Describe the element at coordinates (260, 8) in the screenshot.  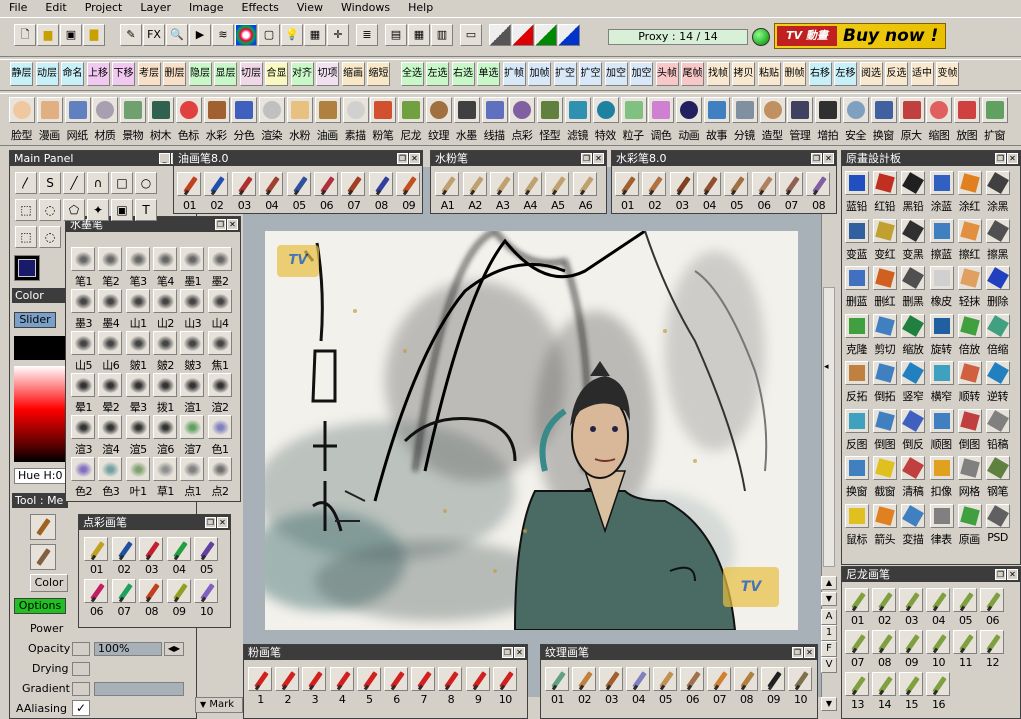
I see `menu-effects: Effects` at that location.